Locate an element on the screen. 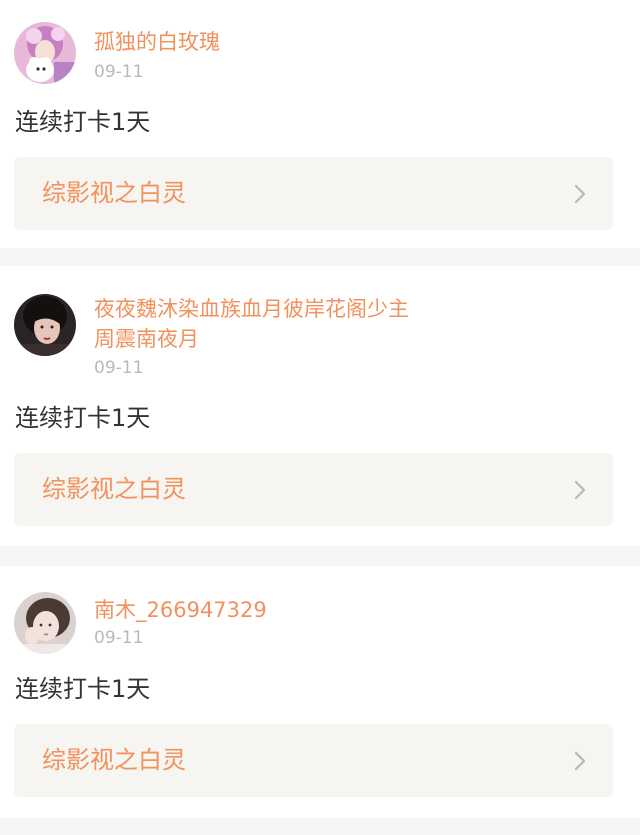  girl-portrait-avatar-icon is located at coordinates (45, 623).